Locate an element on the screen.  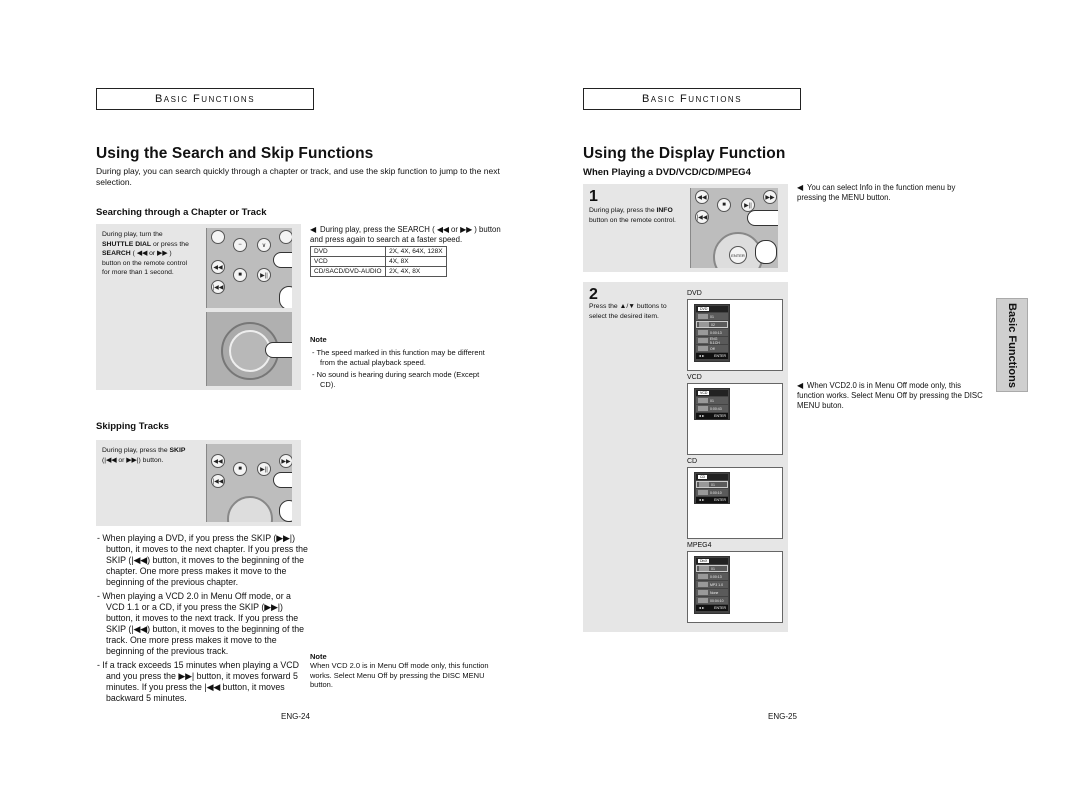
disc-type-cell: CD/SACD/DVD-AUDIO is located at coordinates (348, 271).